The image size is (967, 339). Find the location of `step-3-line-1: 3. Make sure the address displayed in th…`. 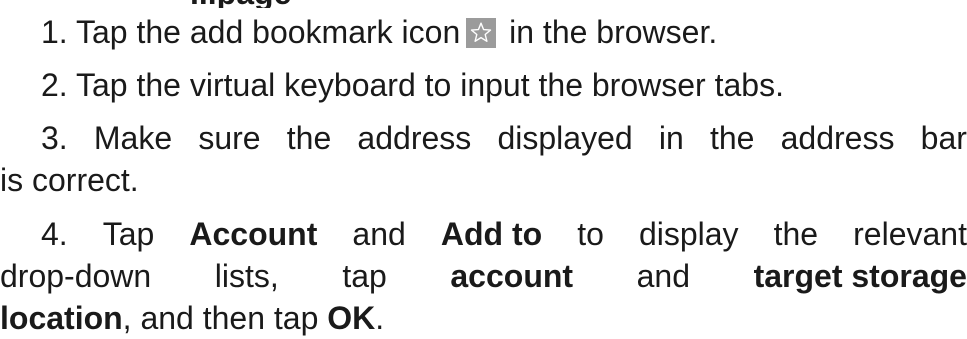

step-3-line-1: 3. Make sure the address displayed in th… is located at coordinates (504, 138).